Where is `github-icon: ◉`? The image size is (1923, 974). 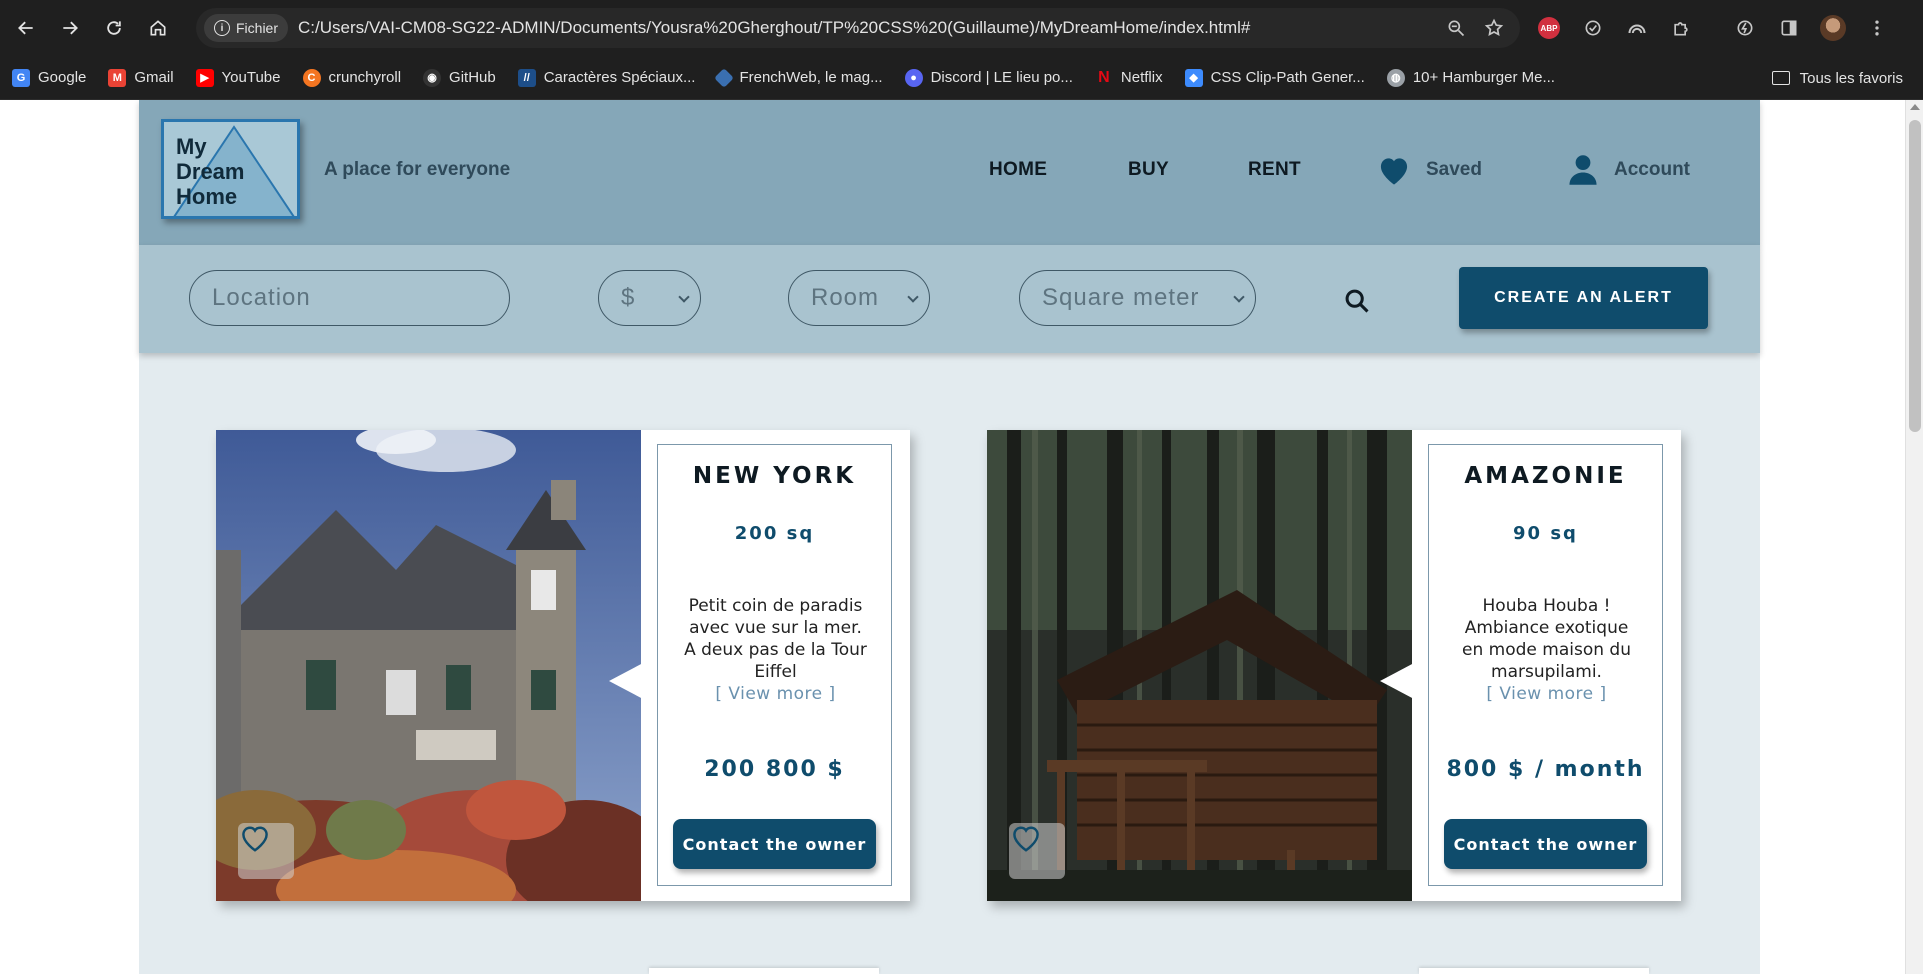 github-icon: ◉ is located at coordinates (432, 77).